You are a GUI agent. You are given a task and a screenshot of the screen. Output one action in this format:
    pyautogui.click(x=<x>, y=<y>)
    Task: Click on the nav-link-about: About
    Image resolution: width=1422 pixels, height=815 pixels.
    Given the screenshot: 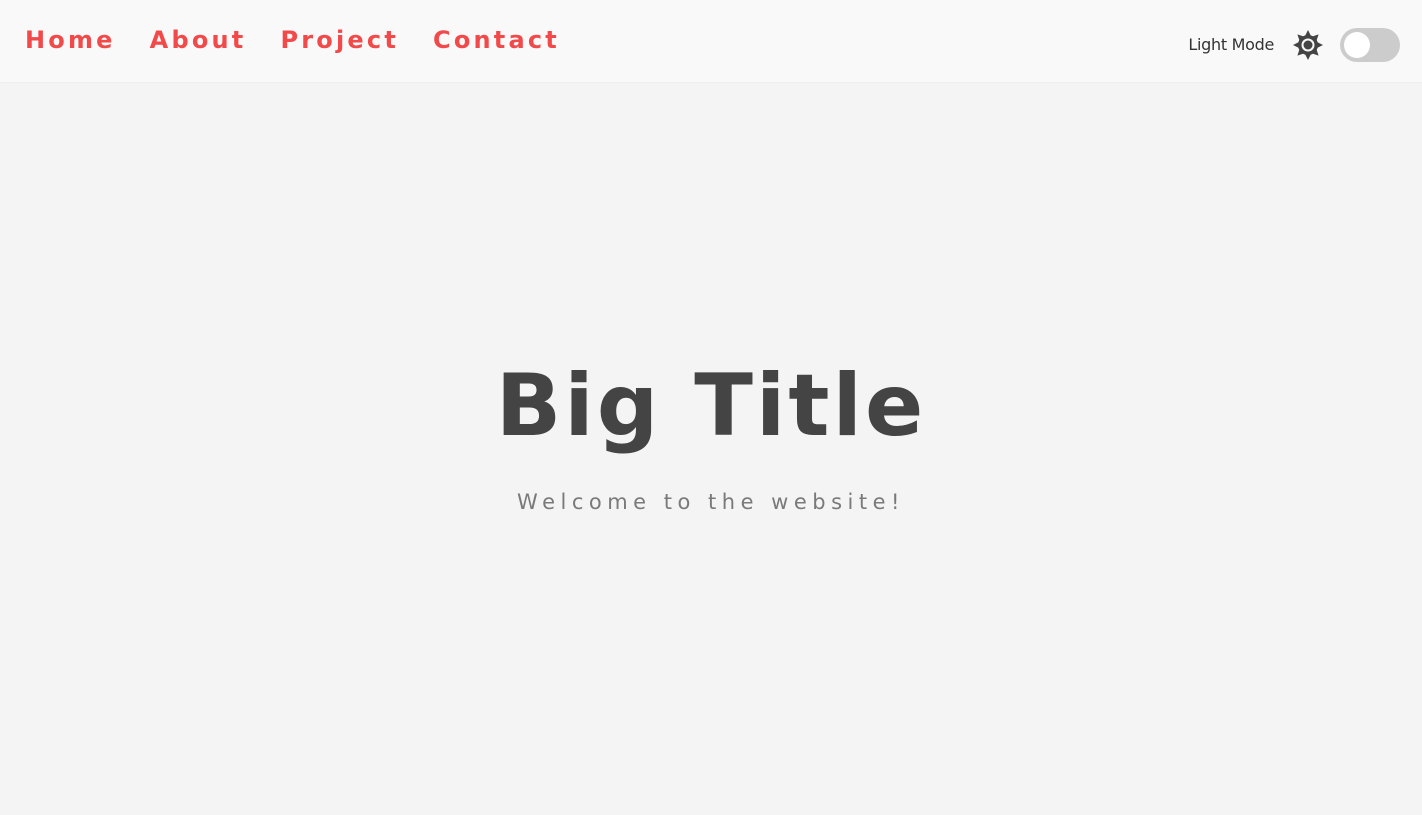 What is the action you would take?
    pyautogui.click(x=198, y=40)
    